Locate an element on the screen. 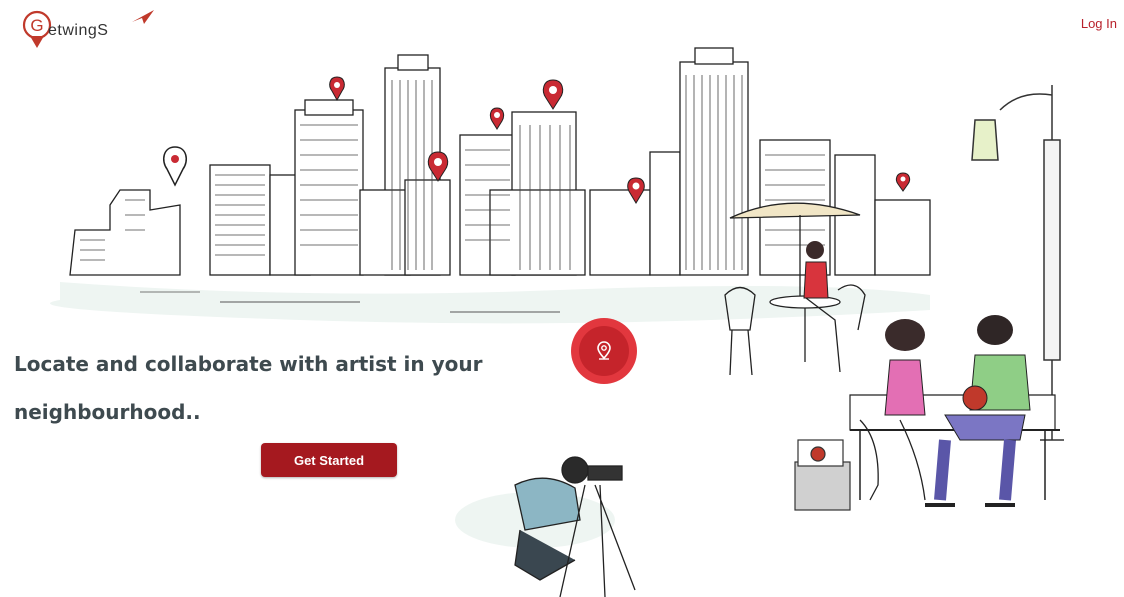 Image resolution: width=1124 pixels, height=597 pixels. couple-on-bench is located at coordinates (954, 411).